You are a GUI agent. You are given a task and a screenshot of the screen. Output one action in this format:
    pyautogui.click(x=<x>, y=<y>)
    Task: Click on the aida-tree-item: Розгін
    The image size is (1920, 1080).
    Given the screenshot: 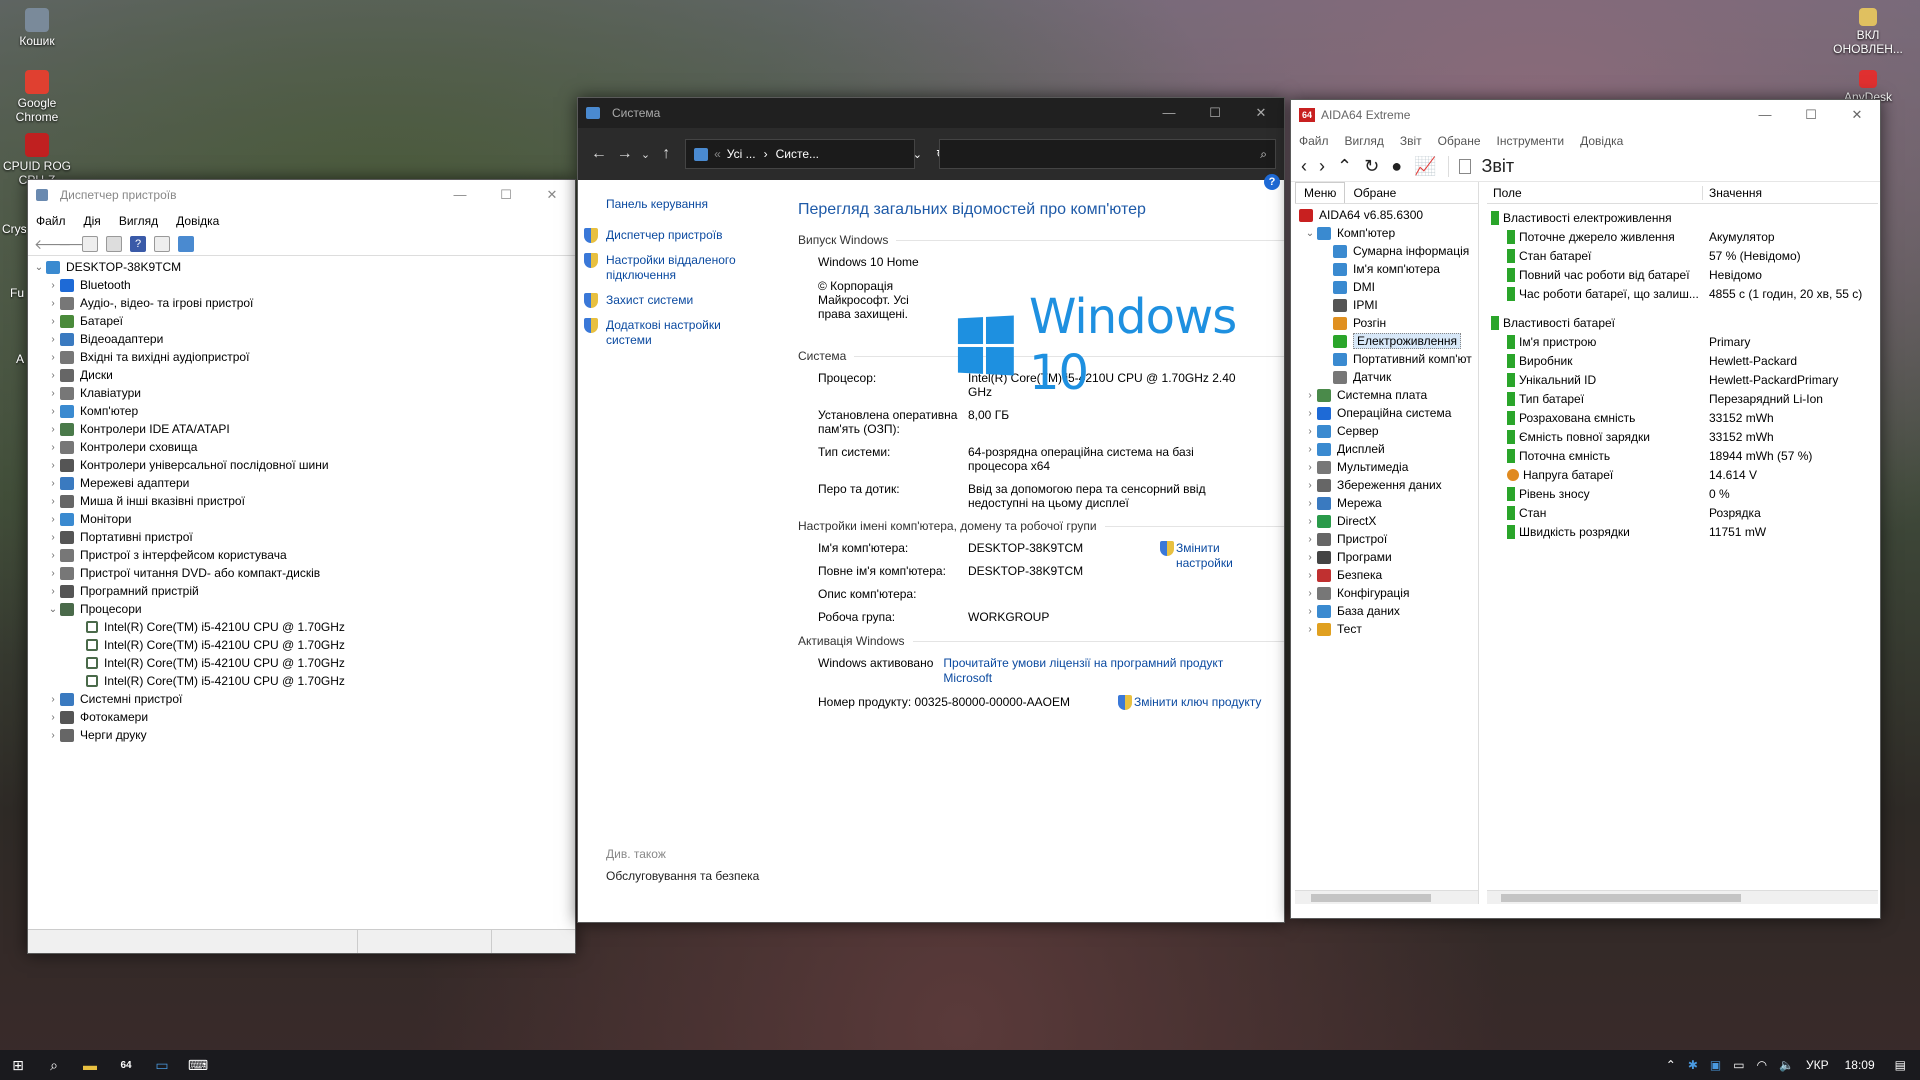 What is the action you would take?
    pyautogui.click(x=1388, y=323)
    